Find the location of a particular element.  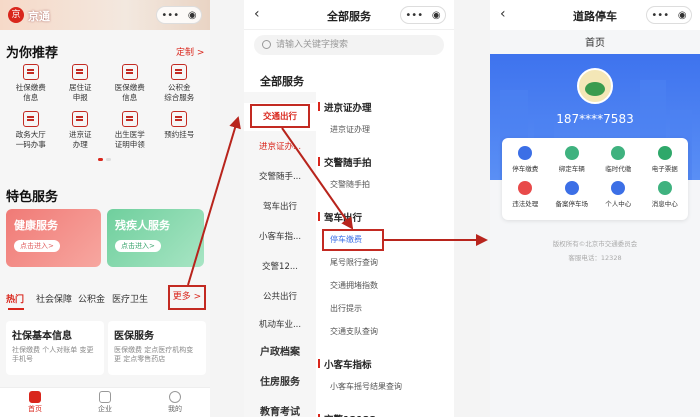

recommend-label: 进京证 办理 is located at coordinates (80, 139).